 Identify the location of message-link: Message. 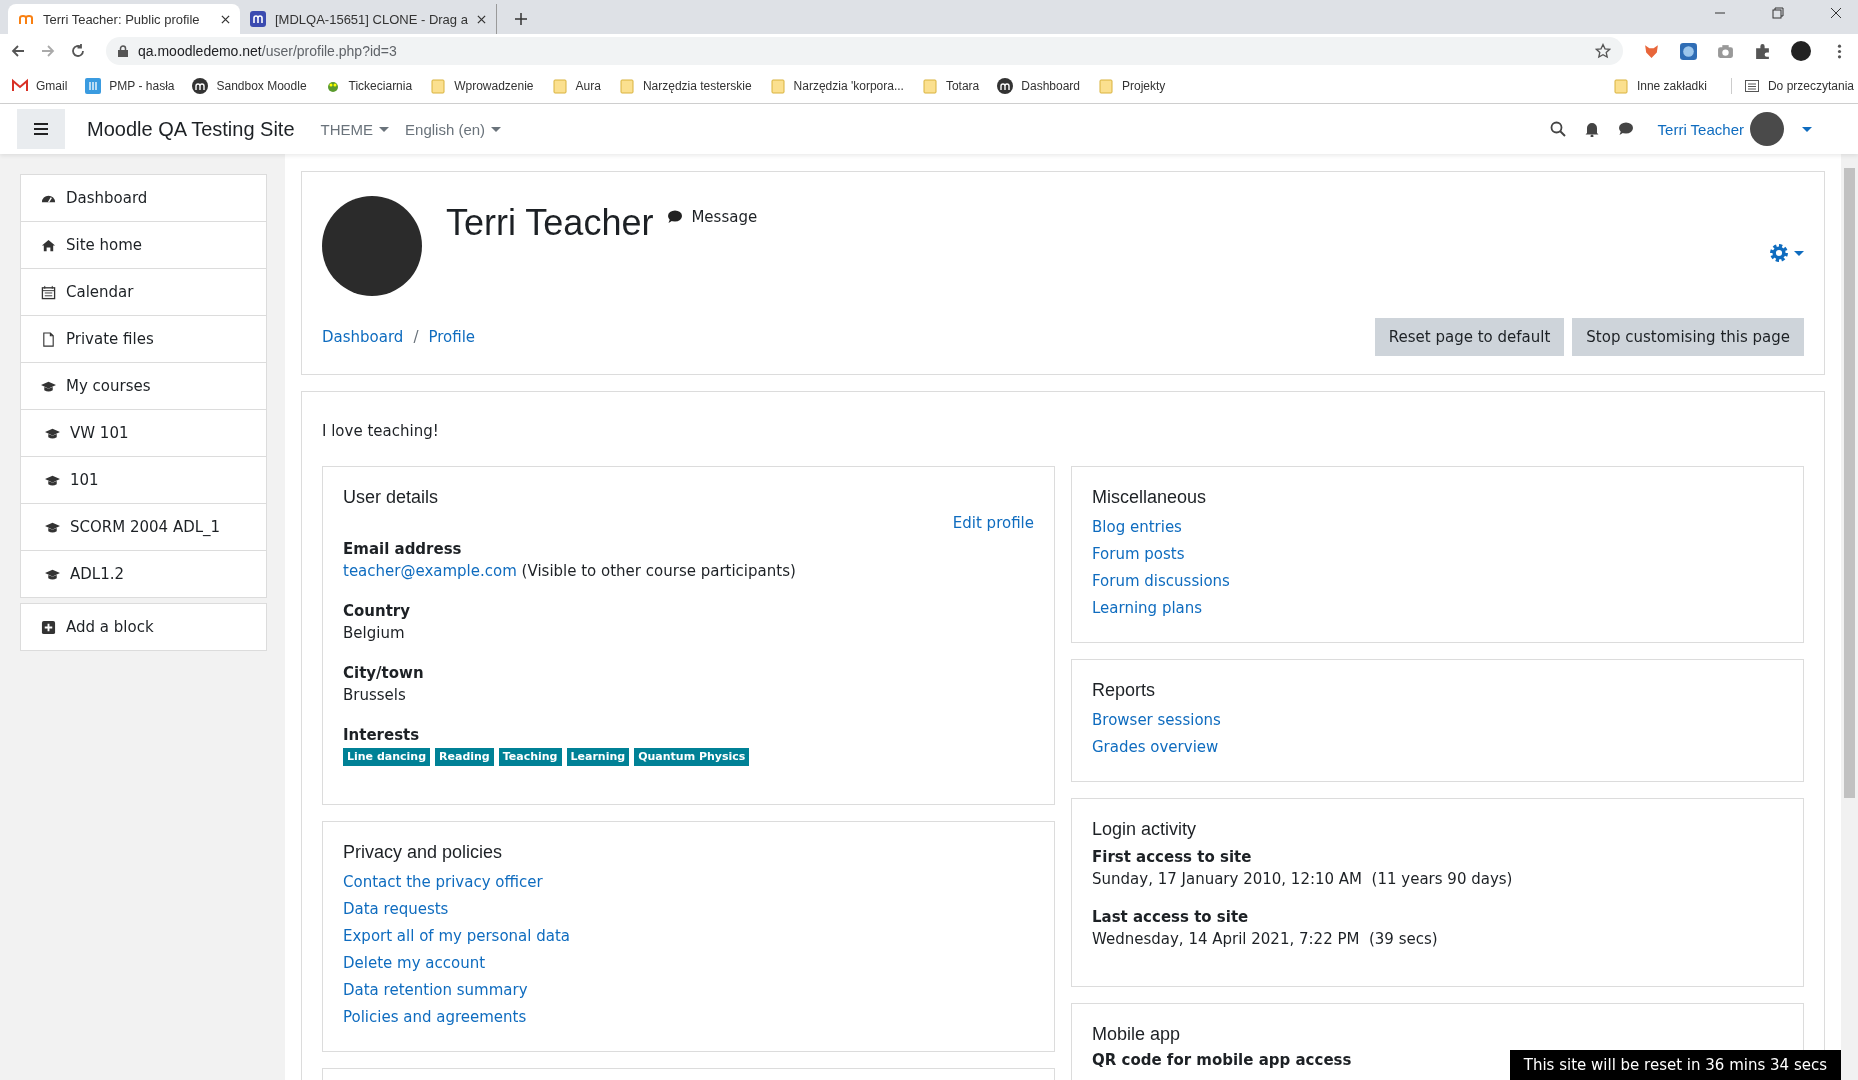
(712, 217).